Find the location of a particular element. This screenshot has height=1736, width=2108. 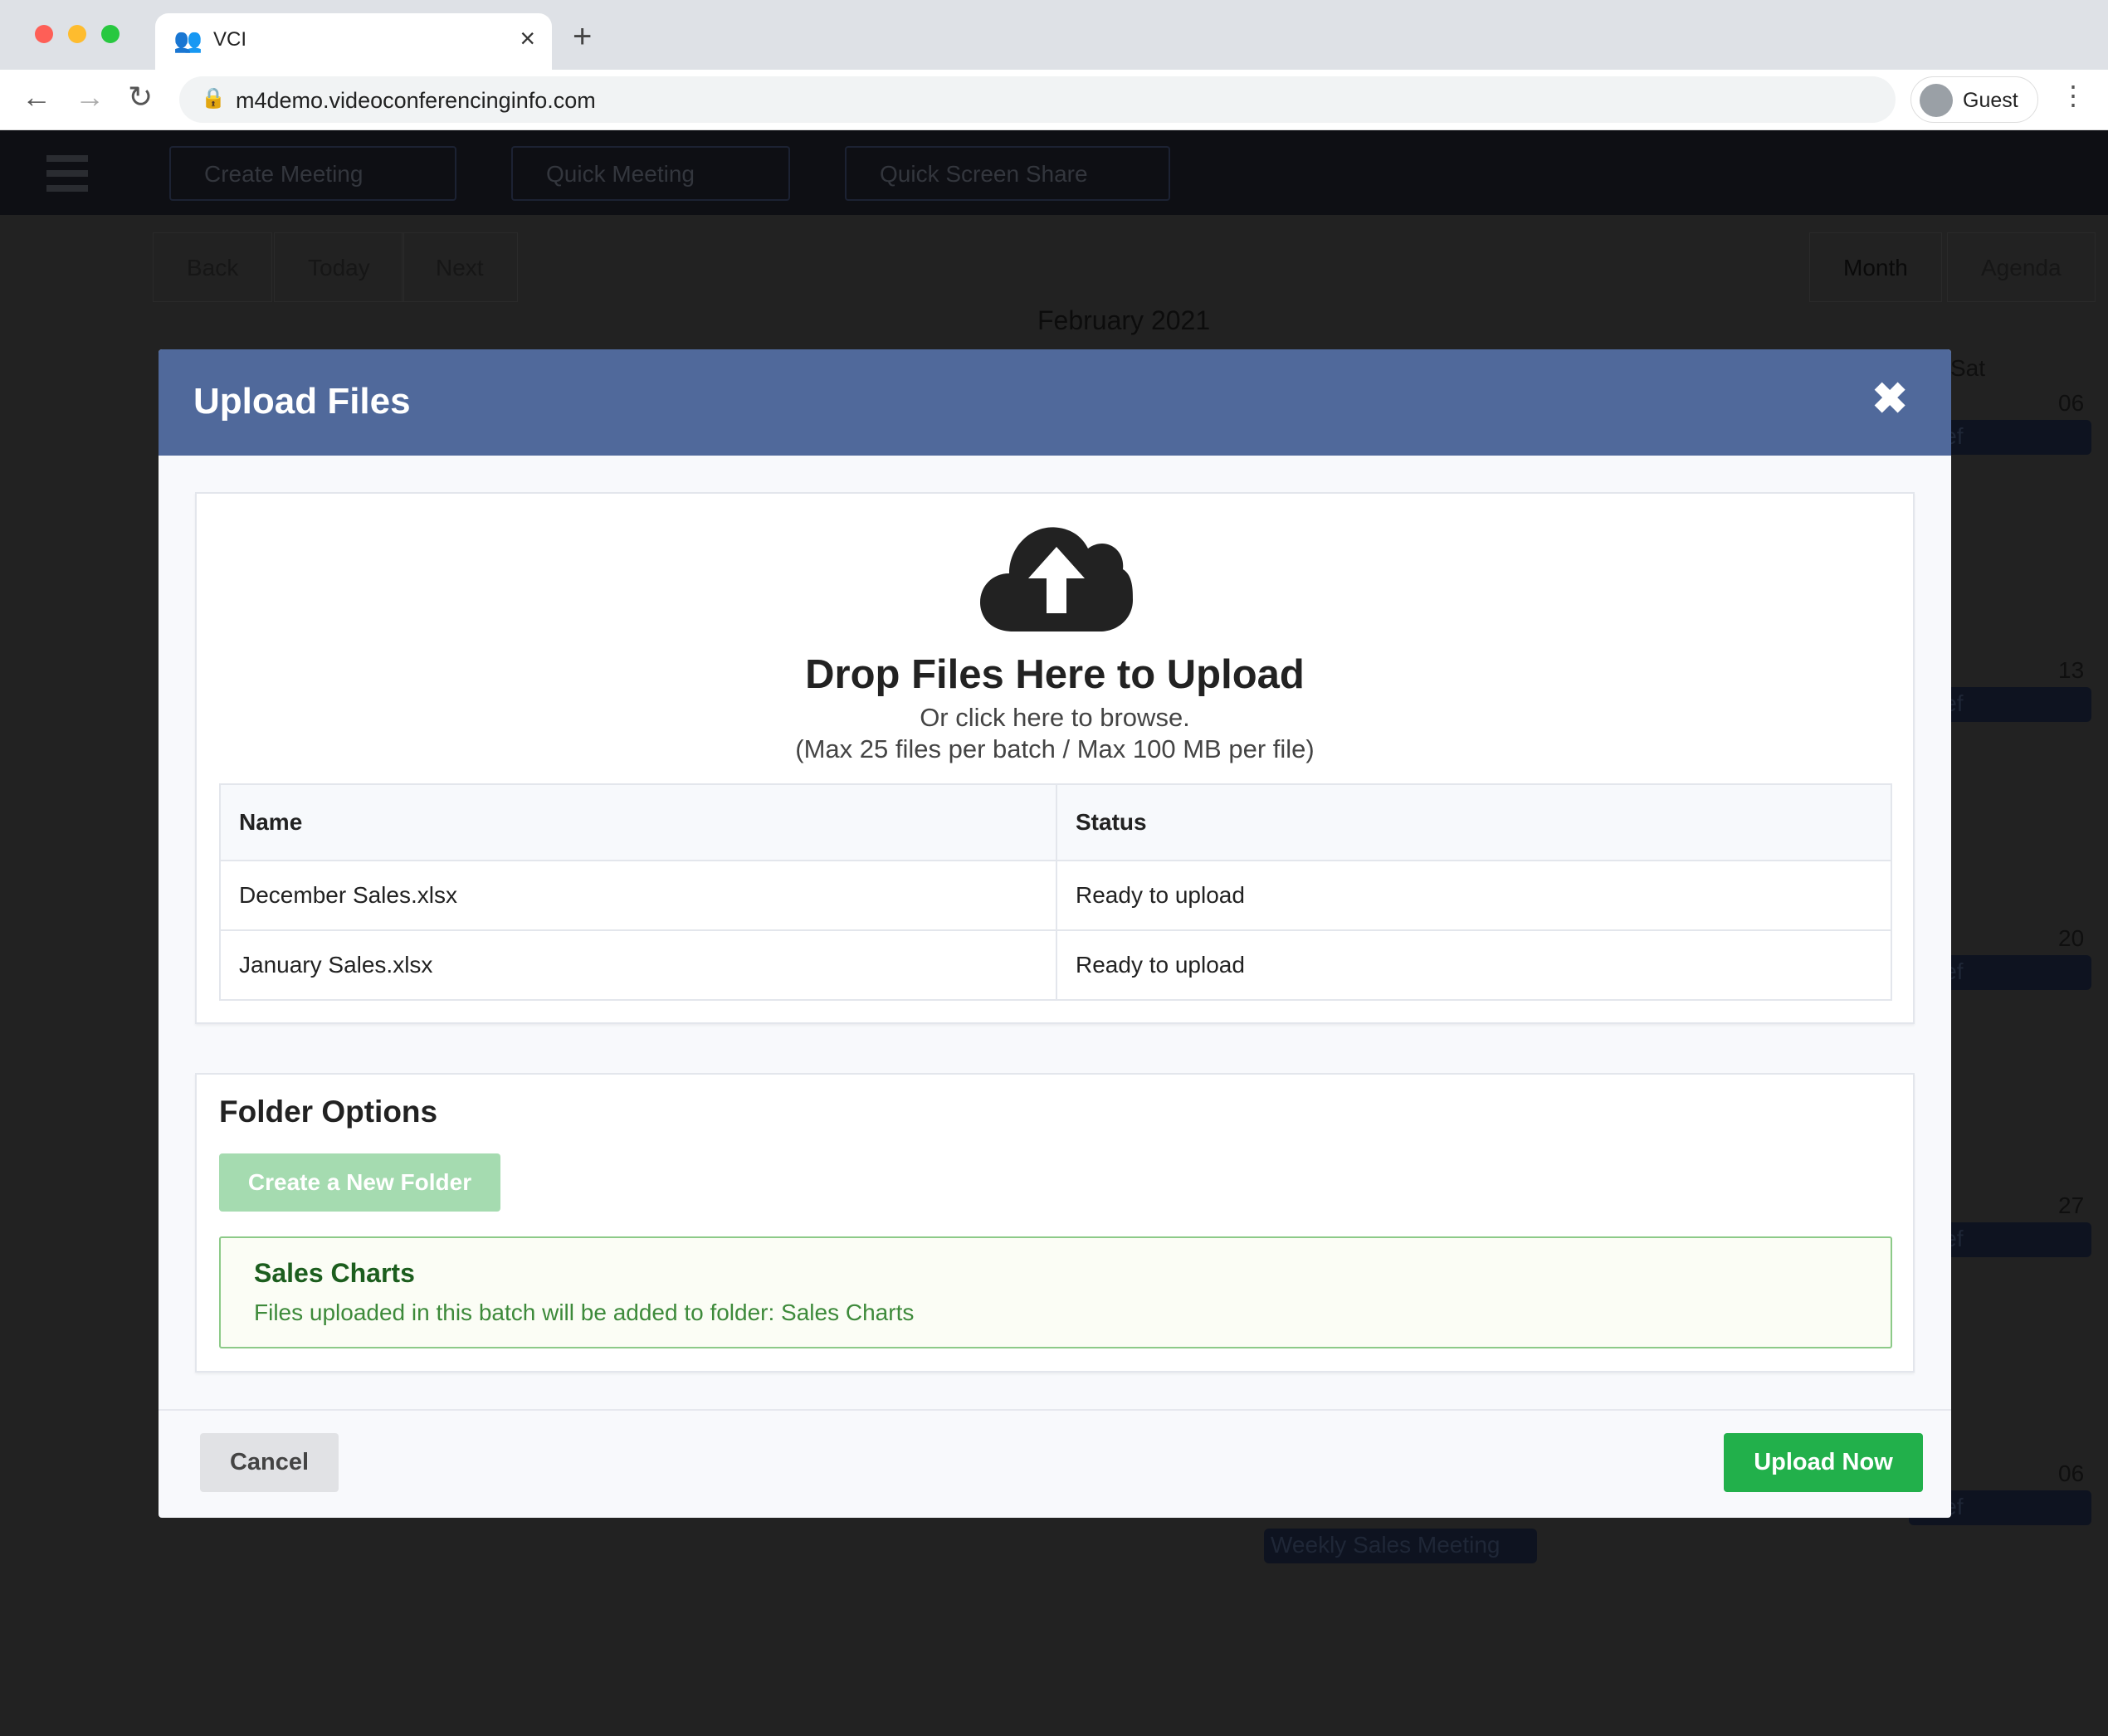

footer-divider is located at coordinates (1055, 1410).